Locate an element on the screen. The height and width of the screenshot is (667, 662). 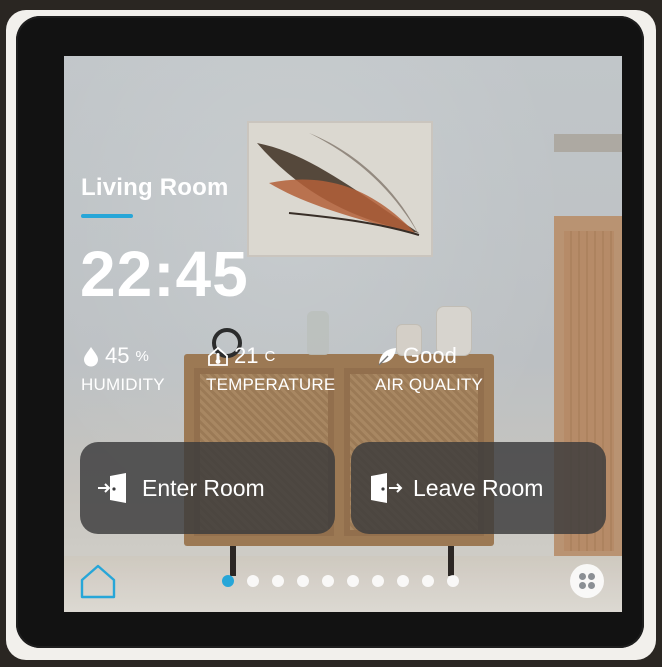
enter-room-icon is located at coordinates (112, 488).